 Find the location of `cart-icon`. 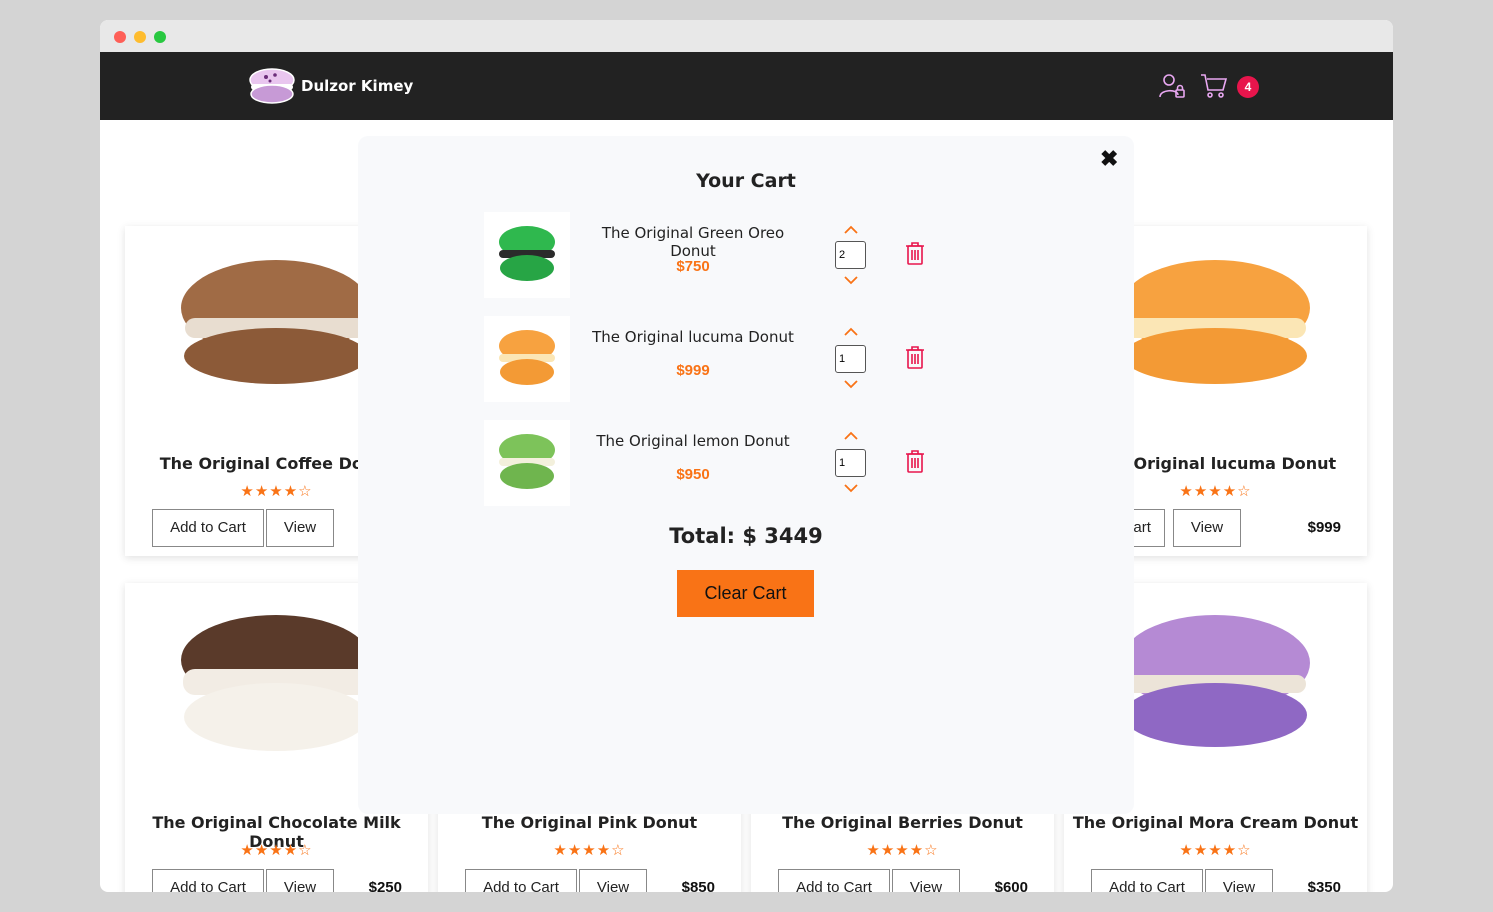

cart-icon is located at coordinates (1214, 86).